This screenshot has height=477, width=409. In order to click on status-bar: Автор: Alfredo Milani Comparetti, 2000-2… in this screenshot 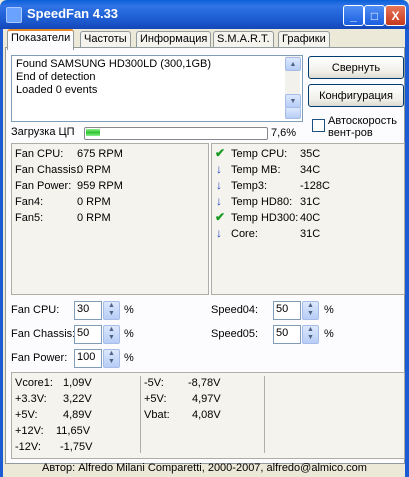, I will do `click(204, 468)`.